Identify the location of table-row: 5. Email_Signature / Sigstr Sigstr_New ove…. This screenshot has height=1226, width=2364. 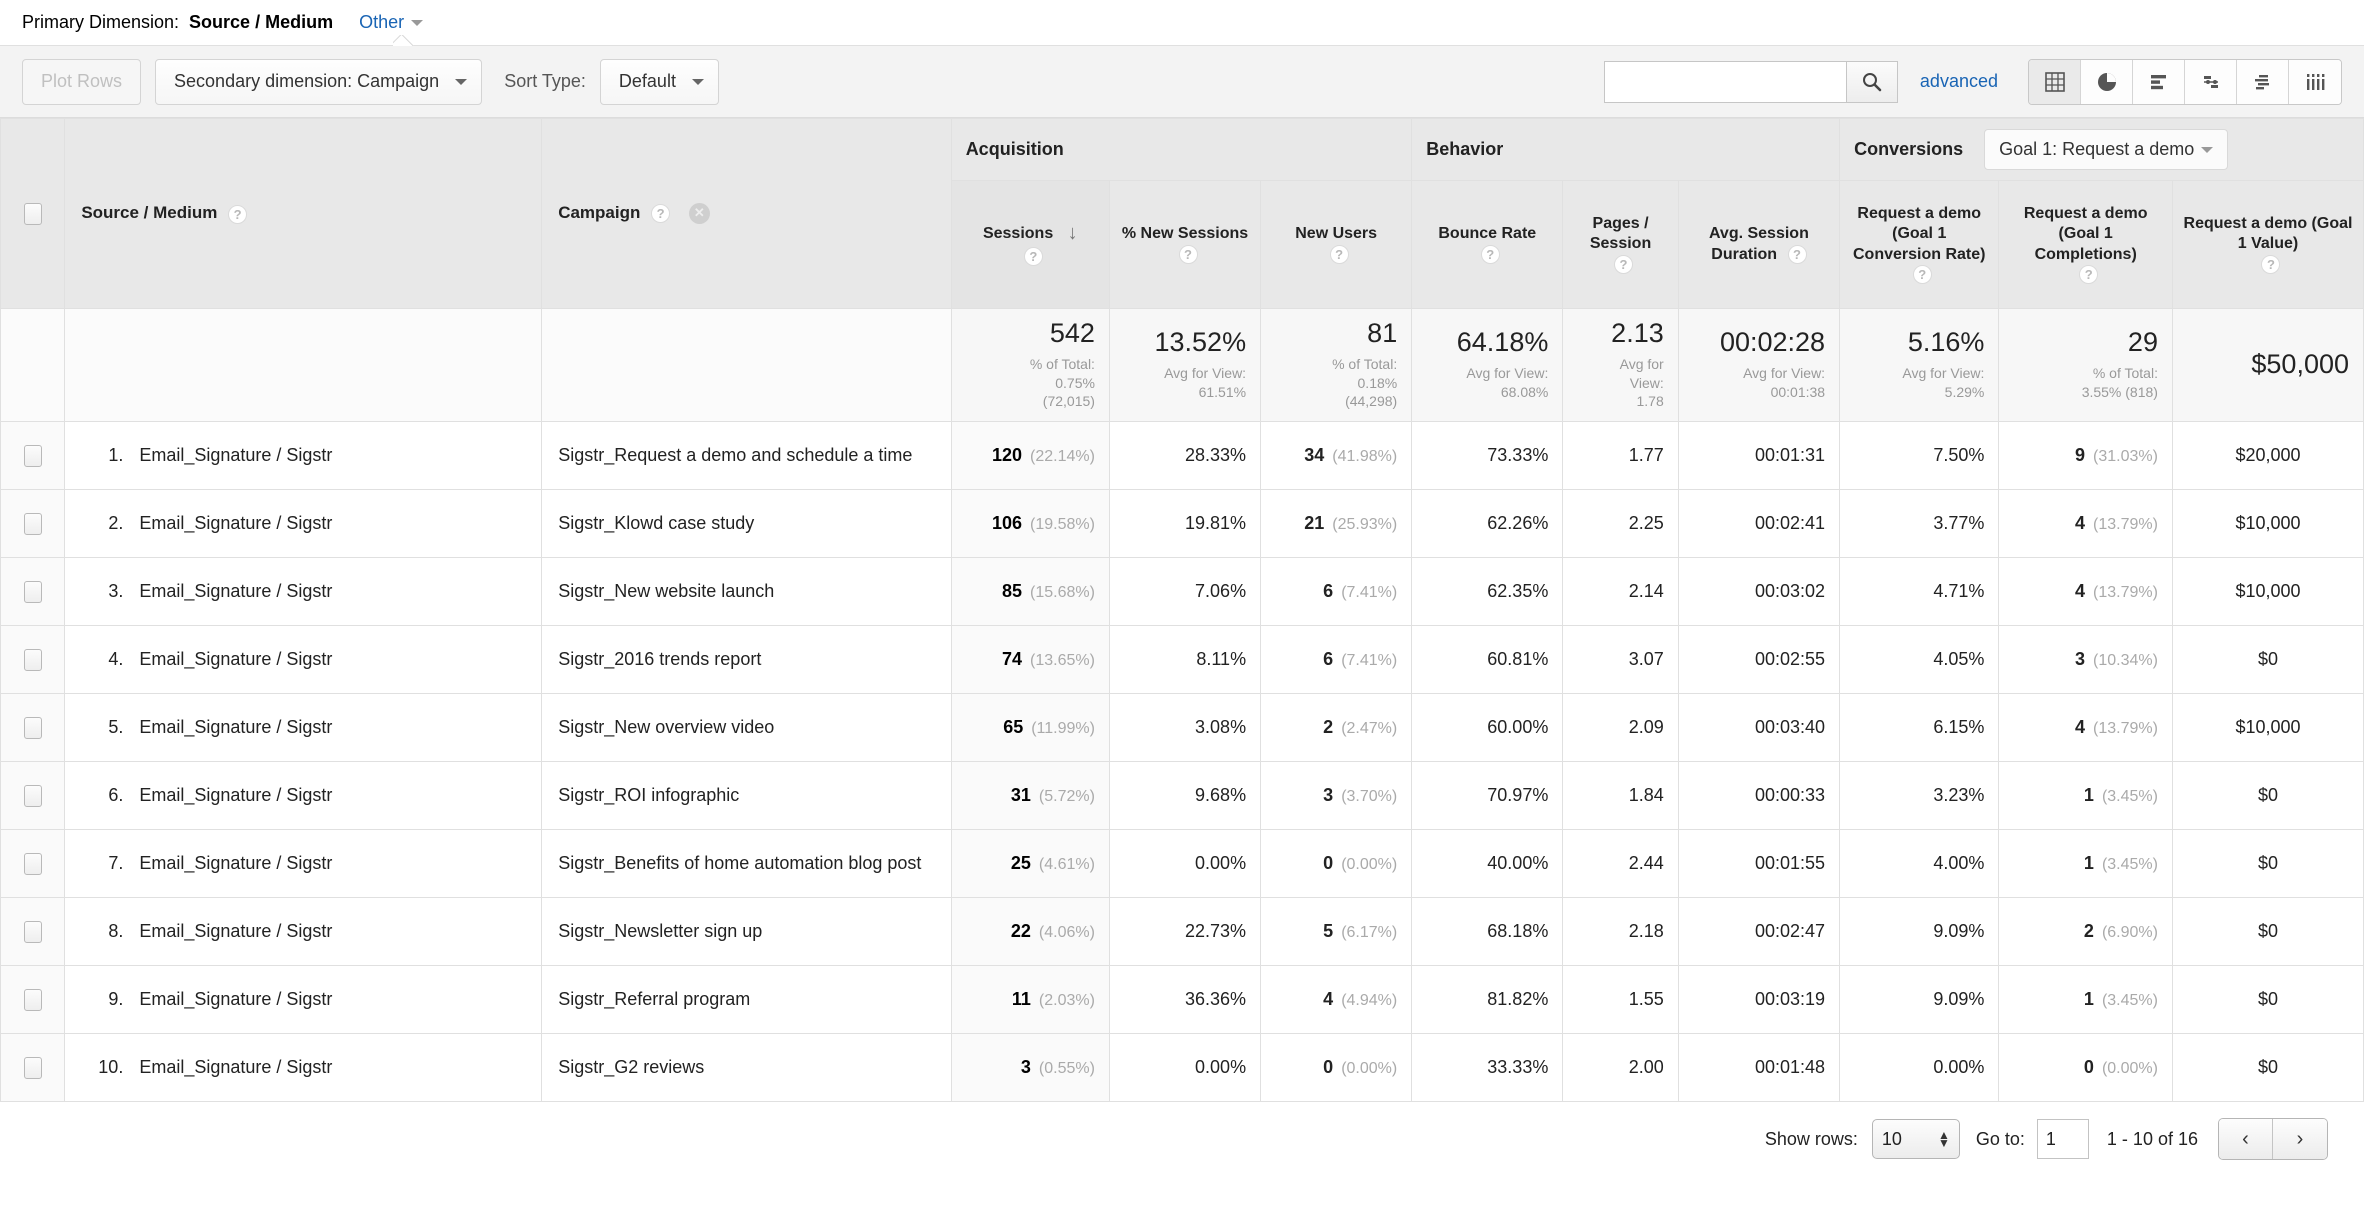
(1182, 728).